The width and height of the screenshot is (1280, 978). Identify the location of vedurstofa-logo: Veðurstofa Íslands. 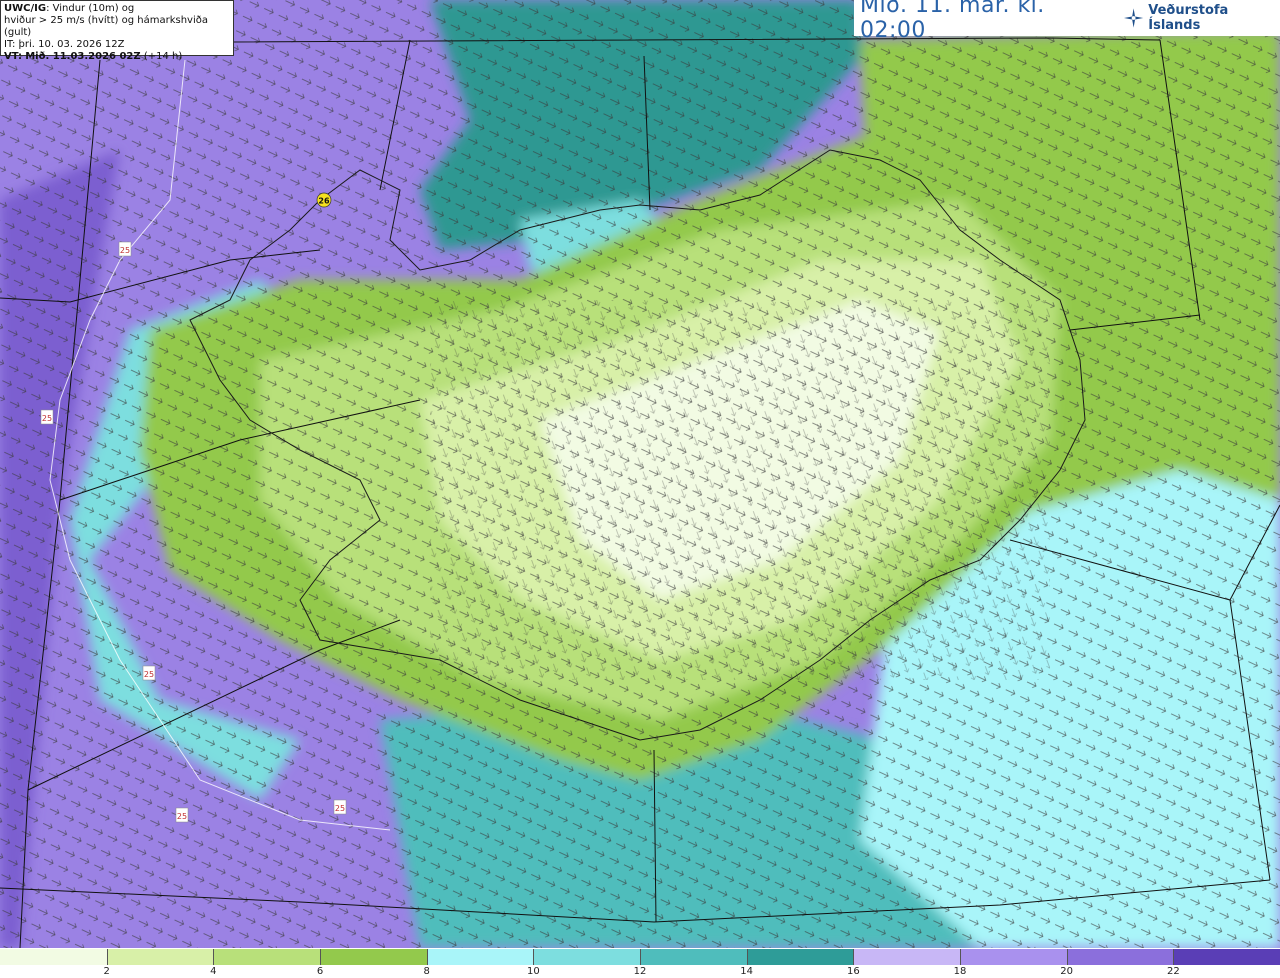
(1201, 18).